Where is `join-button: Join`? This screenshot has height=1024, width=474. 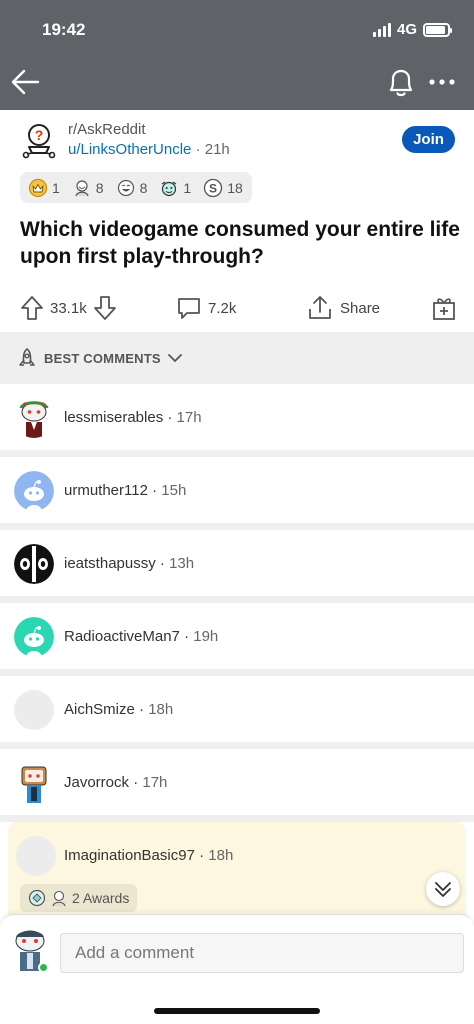
join-button: Join is located at coordinates (428, 139).